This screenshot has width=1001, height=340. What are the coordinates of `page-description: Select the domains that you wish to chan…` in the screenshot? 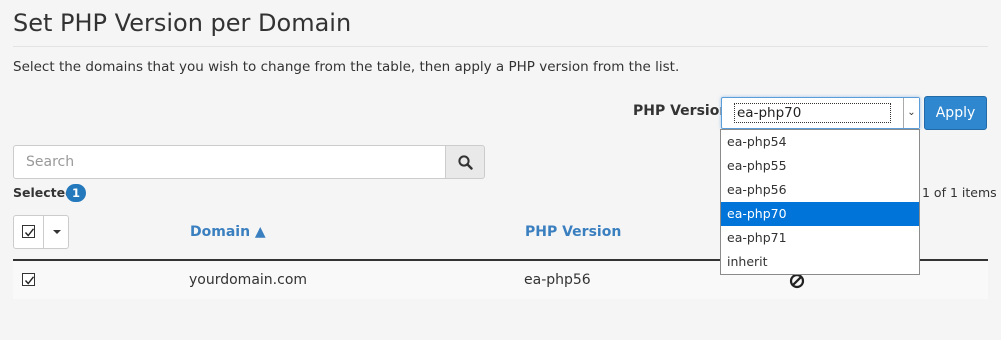 It's located at (346, 67).